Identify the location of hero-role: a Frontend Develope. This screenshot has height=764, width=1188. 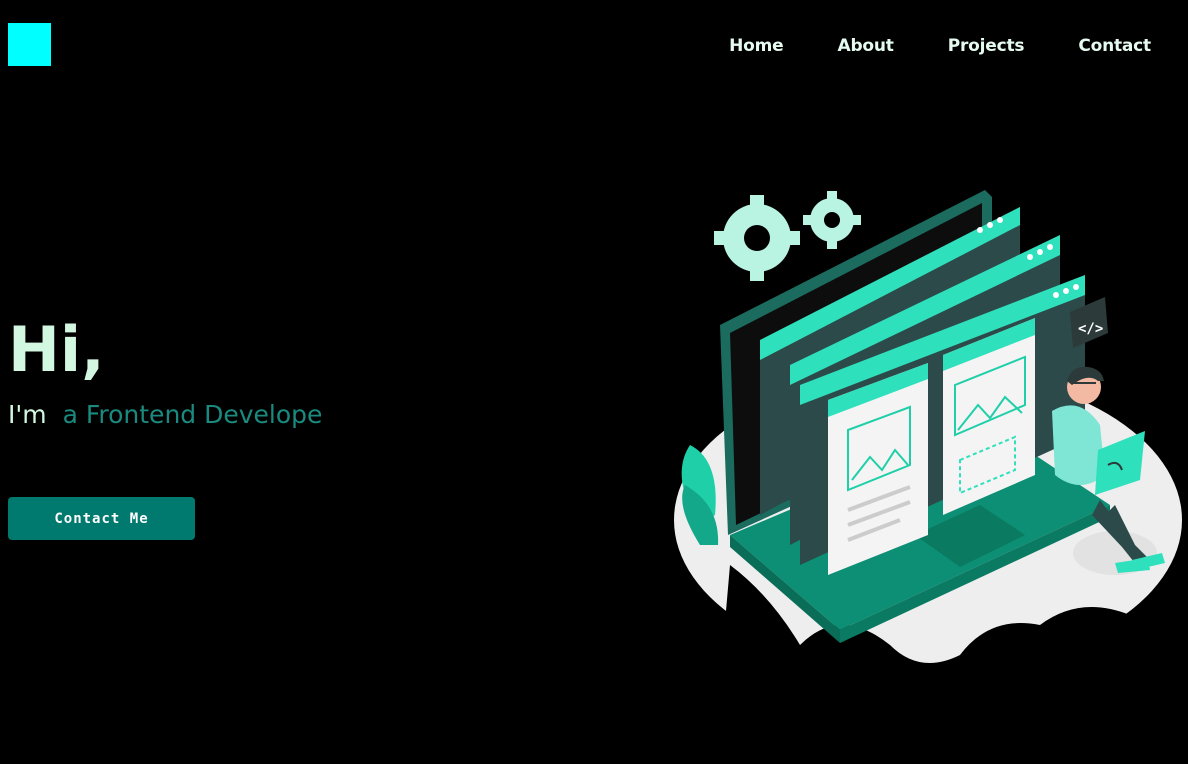
(192, 414).